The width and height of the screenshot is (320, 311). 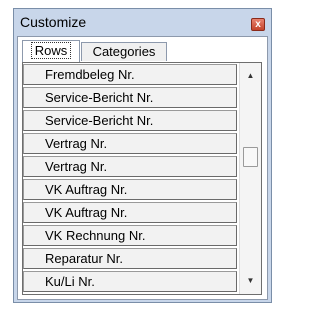 What do you see at coordinates (130, 281) in the screenshot?
I see `list-item: Ku/Li Nr.` at bounding box center [130, 281].